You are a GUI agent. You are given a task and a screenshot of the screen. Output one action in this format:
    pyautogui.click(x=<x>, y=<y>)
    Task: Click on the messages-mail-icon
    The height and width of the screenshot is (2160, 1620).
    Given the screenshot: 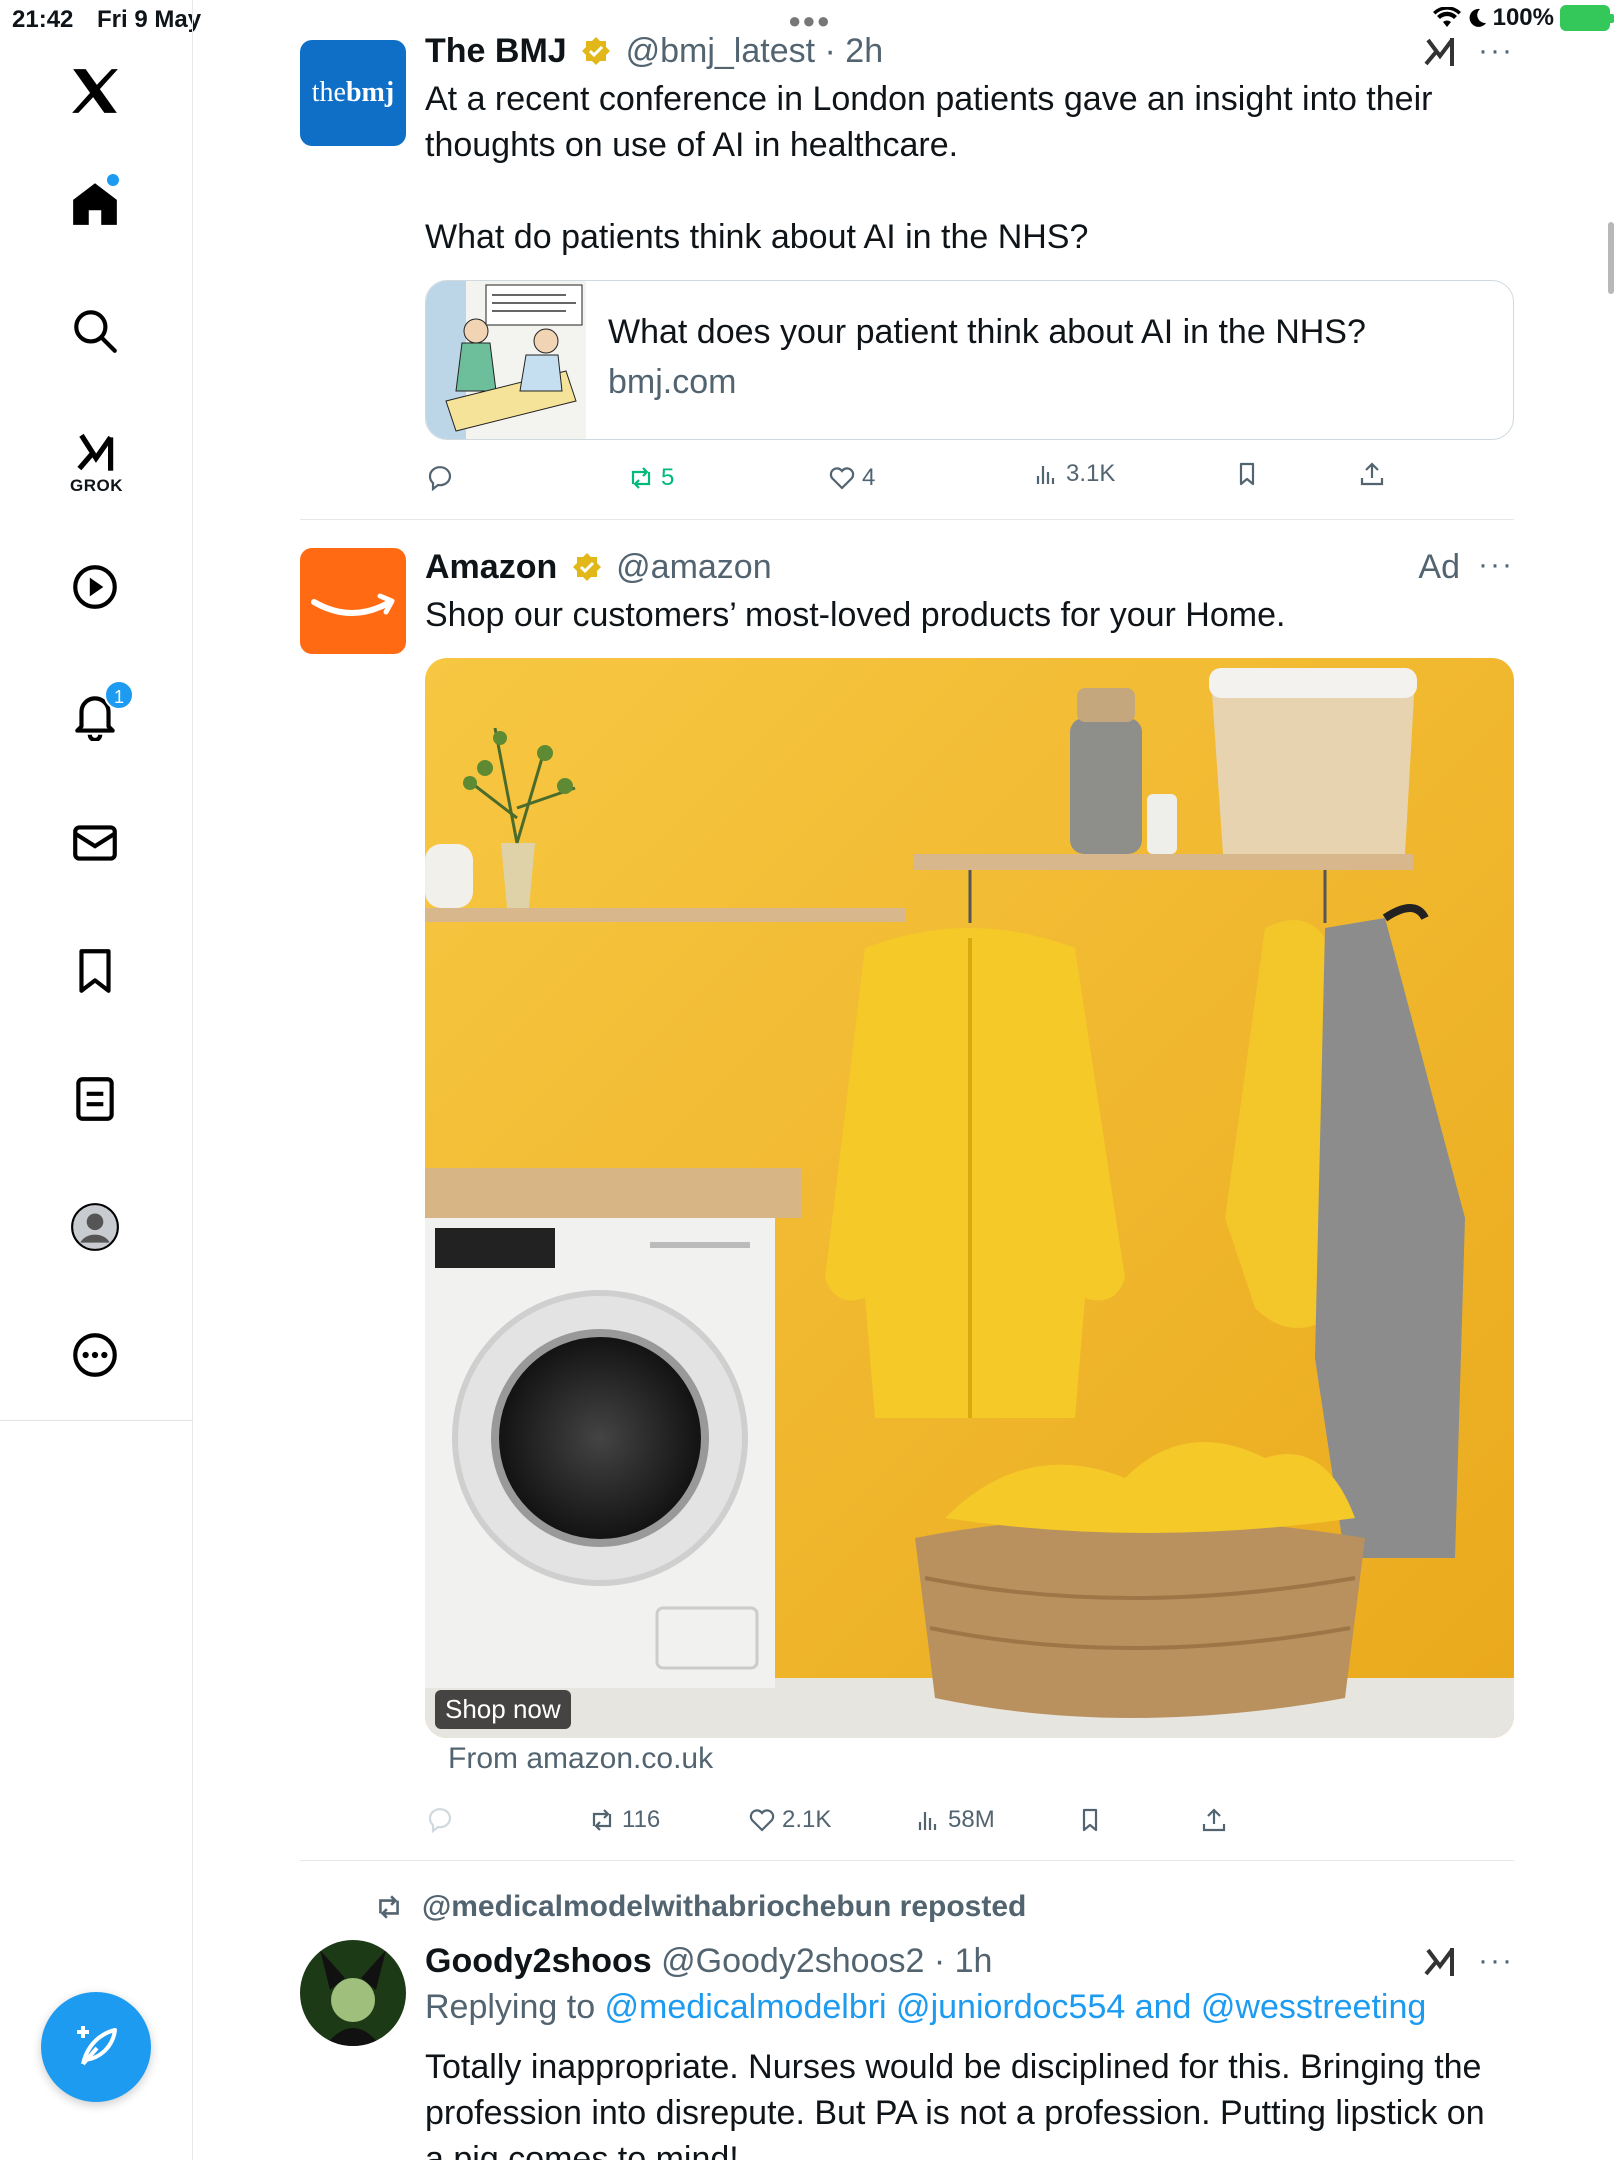 What is the action you would take?
    pyautogui.click(x=95, y=843)
    